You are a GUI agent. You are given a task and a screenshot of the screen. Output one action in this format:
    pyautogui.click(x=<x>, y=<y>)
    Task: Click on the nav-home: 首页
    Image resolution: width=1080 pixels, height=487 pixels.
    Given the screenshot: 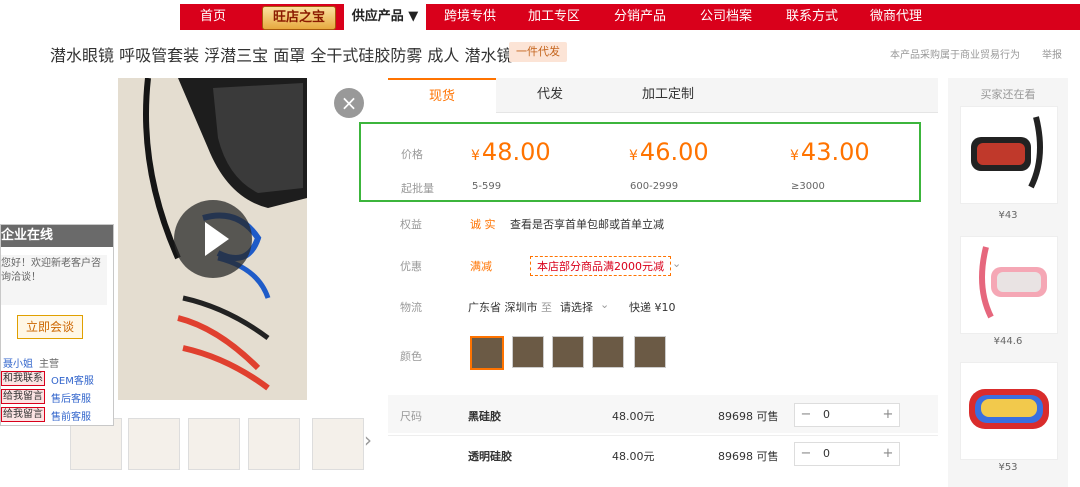 What is the action you would take?
    pyautogui.click(x=213, y=17)
    